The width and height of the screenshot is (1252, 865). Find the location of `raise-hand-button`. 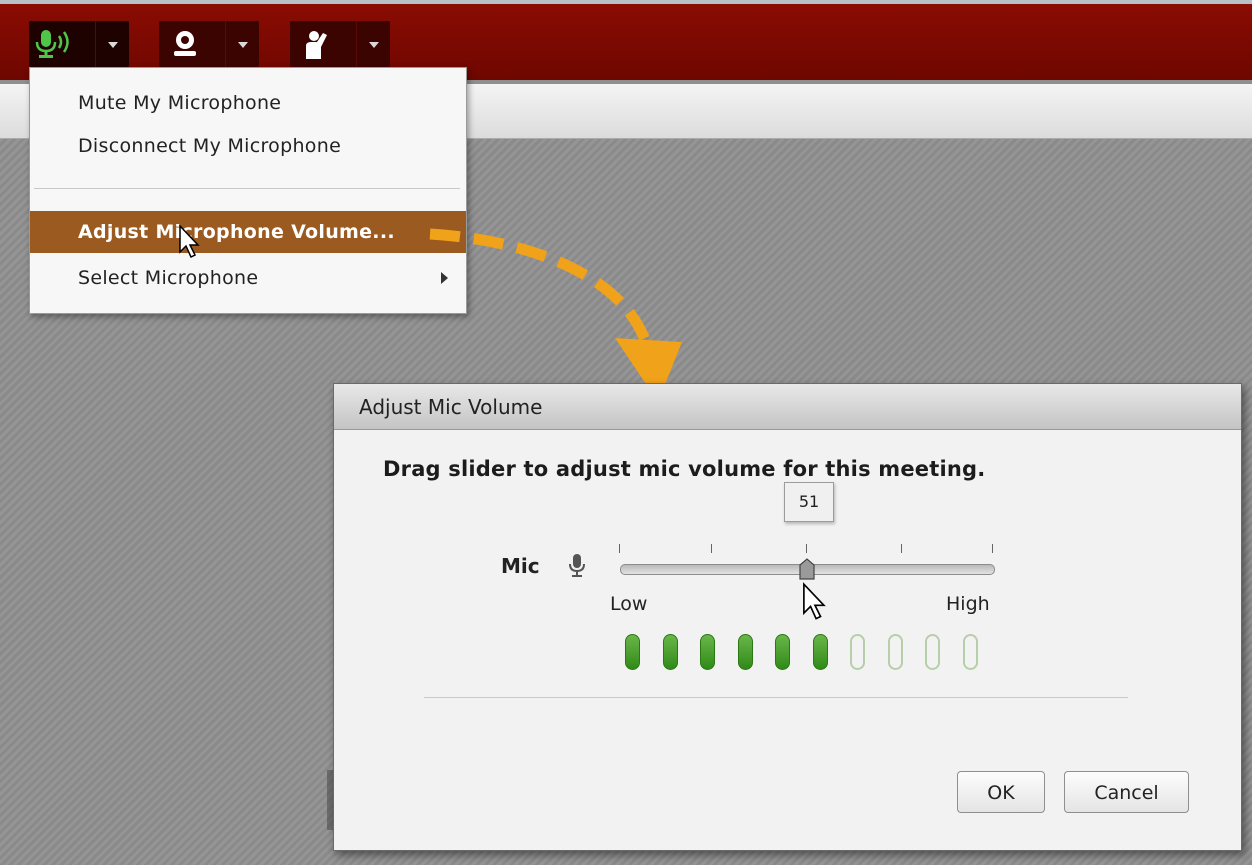

raise-hand-button is located at coordinates (340, 44).